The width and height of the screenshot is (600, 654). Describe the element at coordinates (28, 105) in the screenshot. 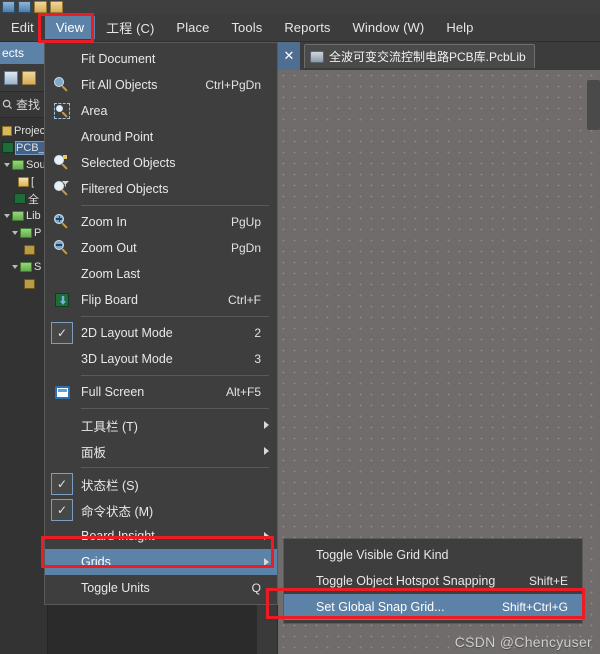

I see `panel-search-label: 查找` at that location.